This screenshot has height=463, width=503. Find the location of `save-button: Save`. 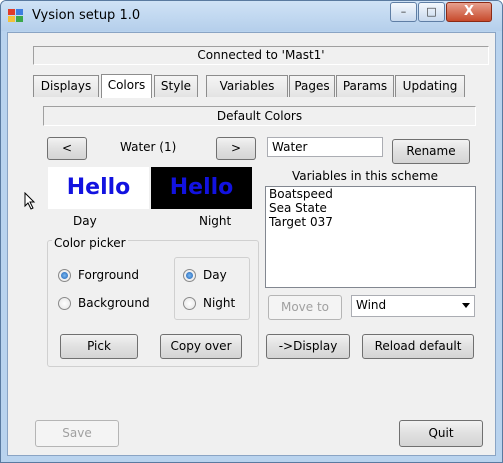

save-button: Save is located at coordinates (77, 433).